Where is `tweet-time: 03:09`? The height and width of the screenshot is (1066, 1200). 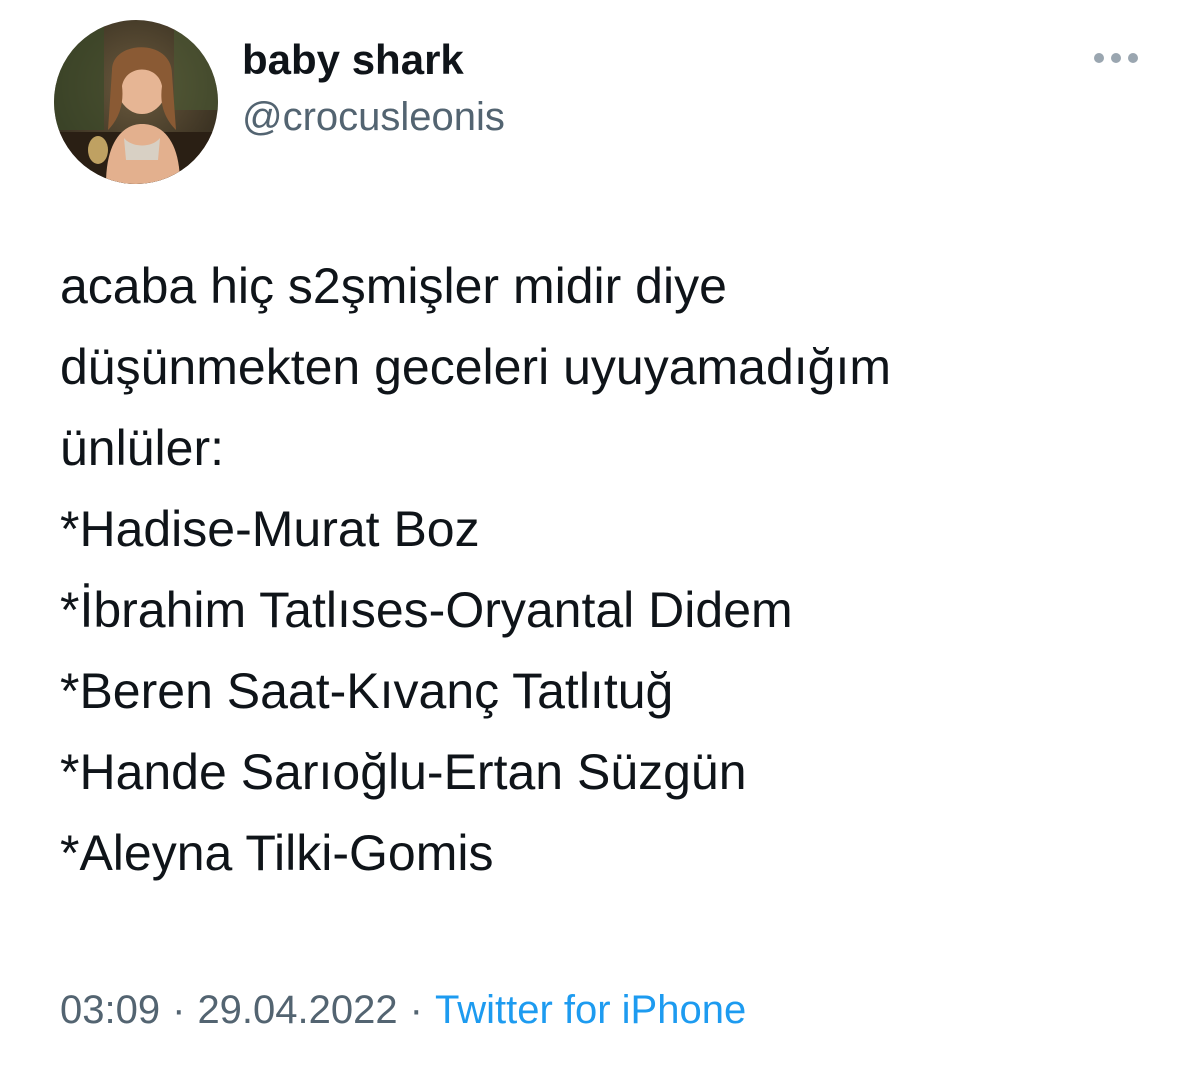 tweet-time: 03:09 is located at coordinates (110, 1010).